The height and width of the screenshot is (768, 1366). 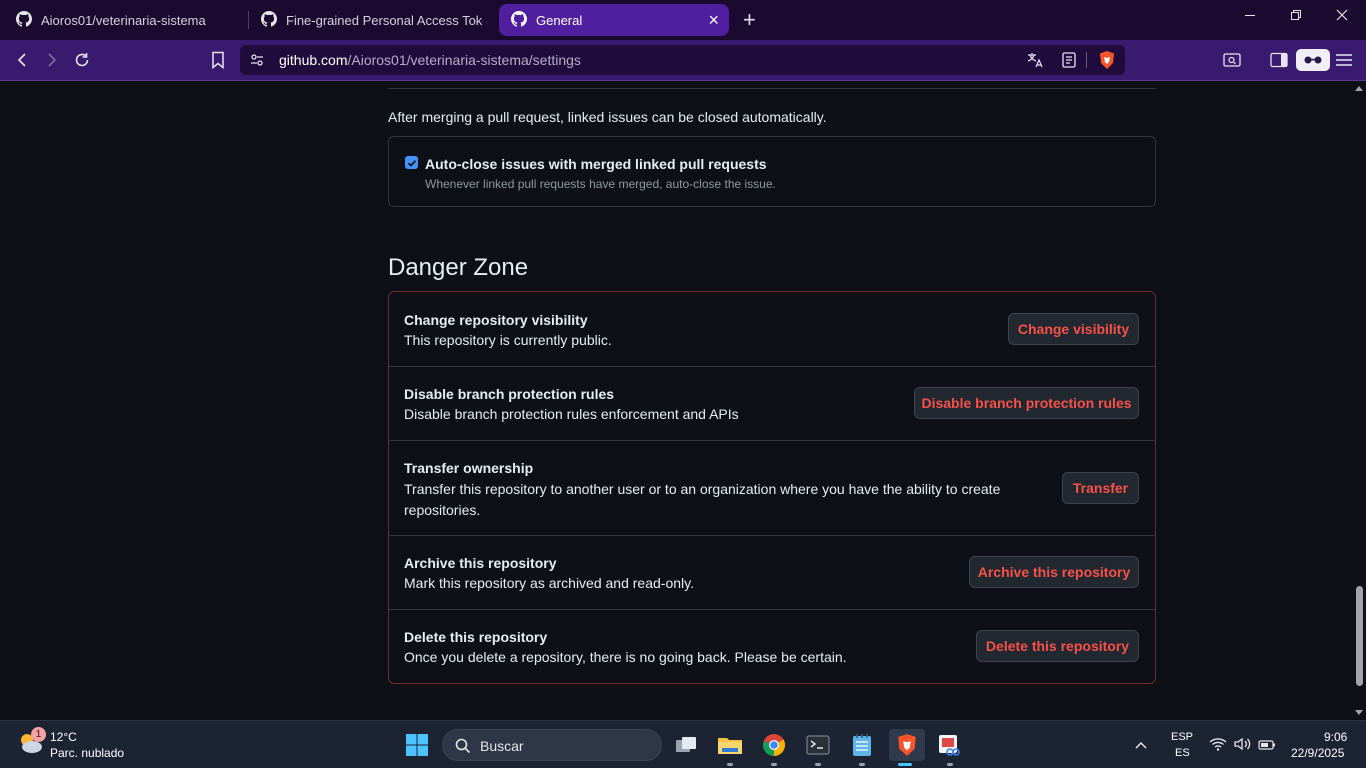 I want to click on delete-repository-button: Delete this repository, so click(x=1057, y=646).